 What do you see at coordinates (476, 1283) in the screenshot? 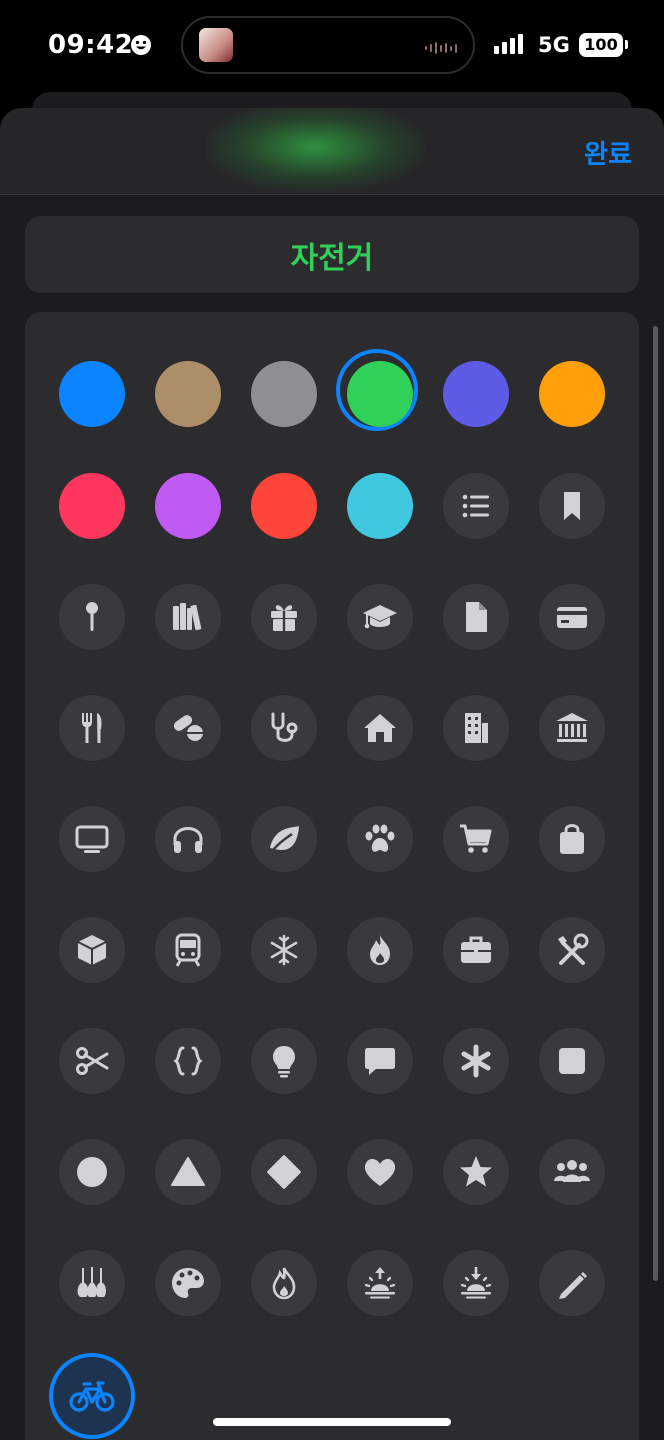
I see `sunset-icon` at bounding box center [476, 1283].